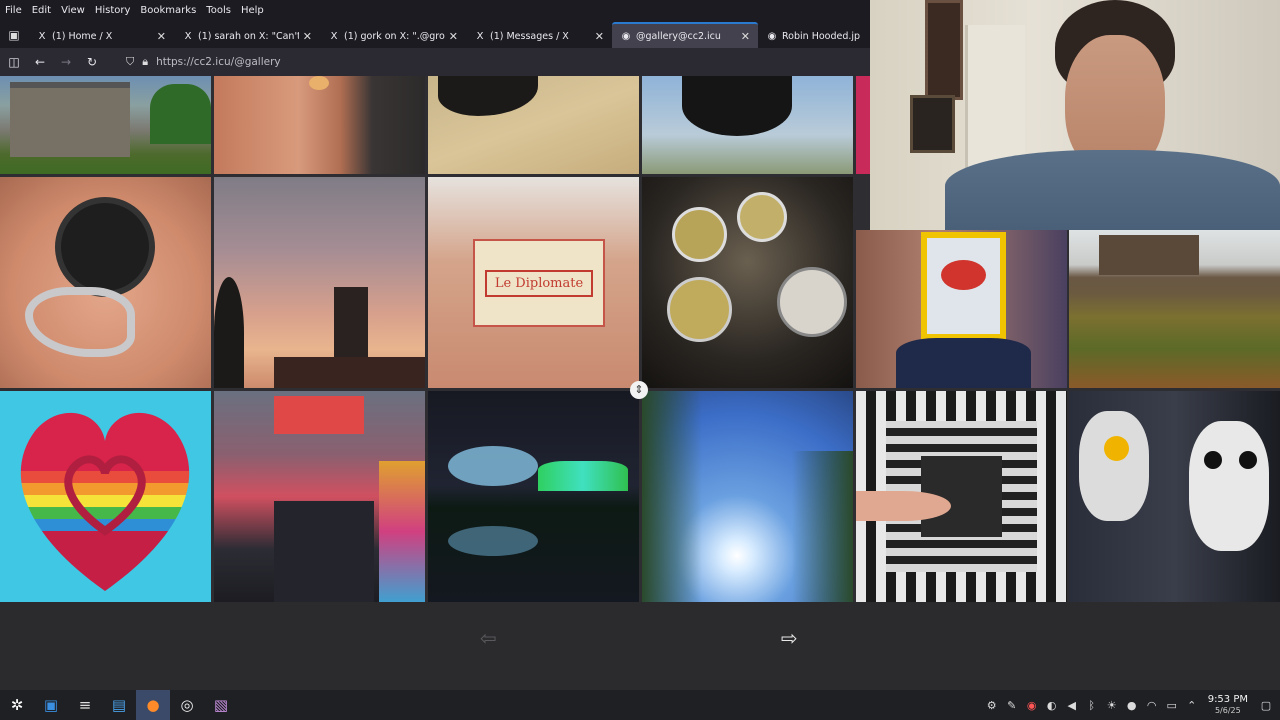 The width and height of the screenshot is (1280, 720). What do you see at coordinates (82, 36) in the screenshot?
I see `tab-title: (1) Home / X` at bounding box center [82, 36].